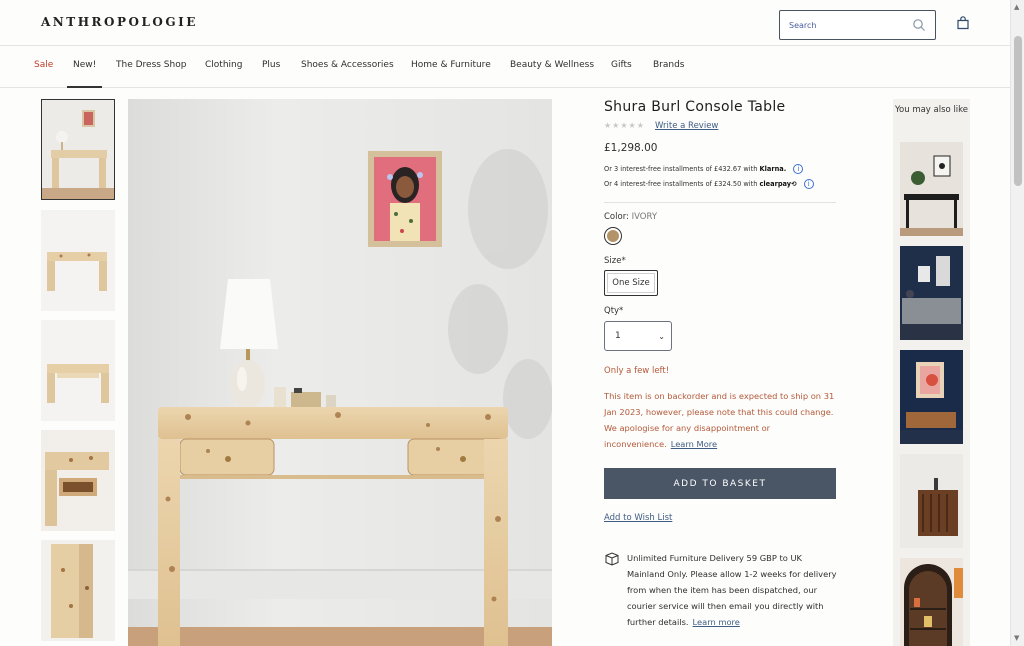 The image size is (1024, 646). What do you see at coordinates (43, 65) in the screenshot?
I see `nav-item-sale: Sale` at bounding box center [43, 65].